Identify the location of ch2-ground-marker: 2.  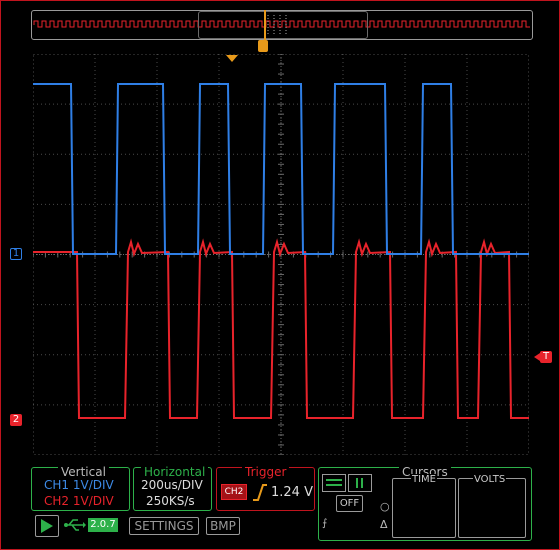
(16, 420).